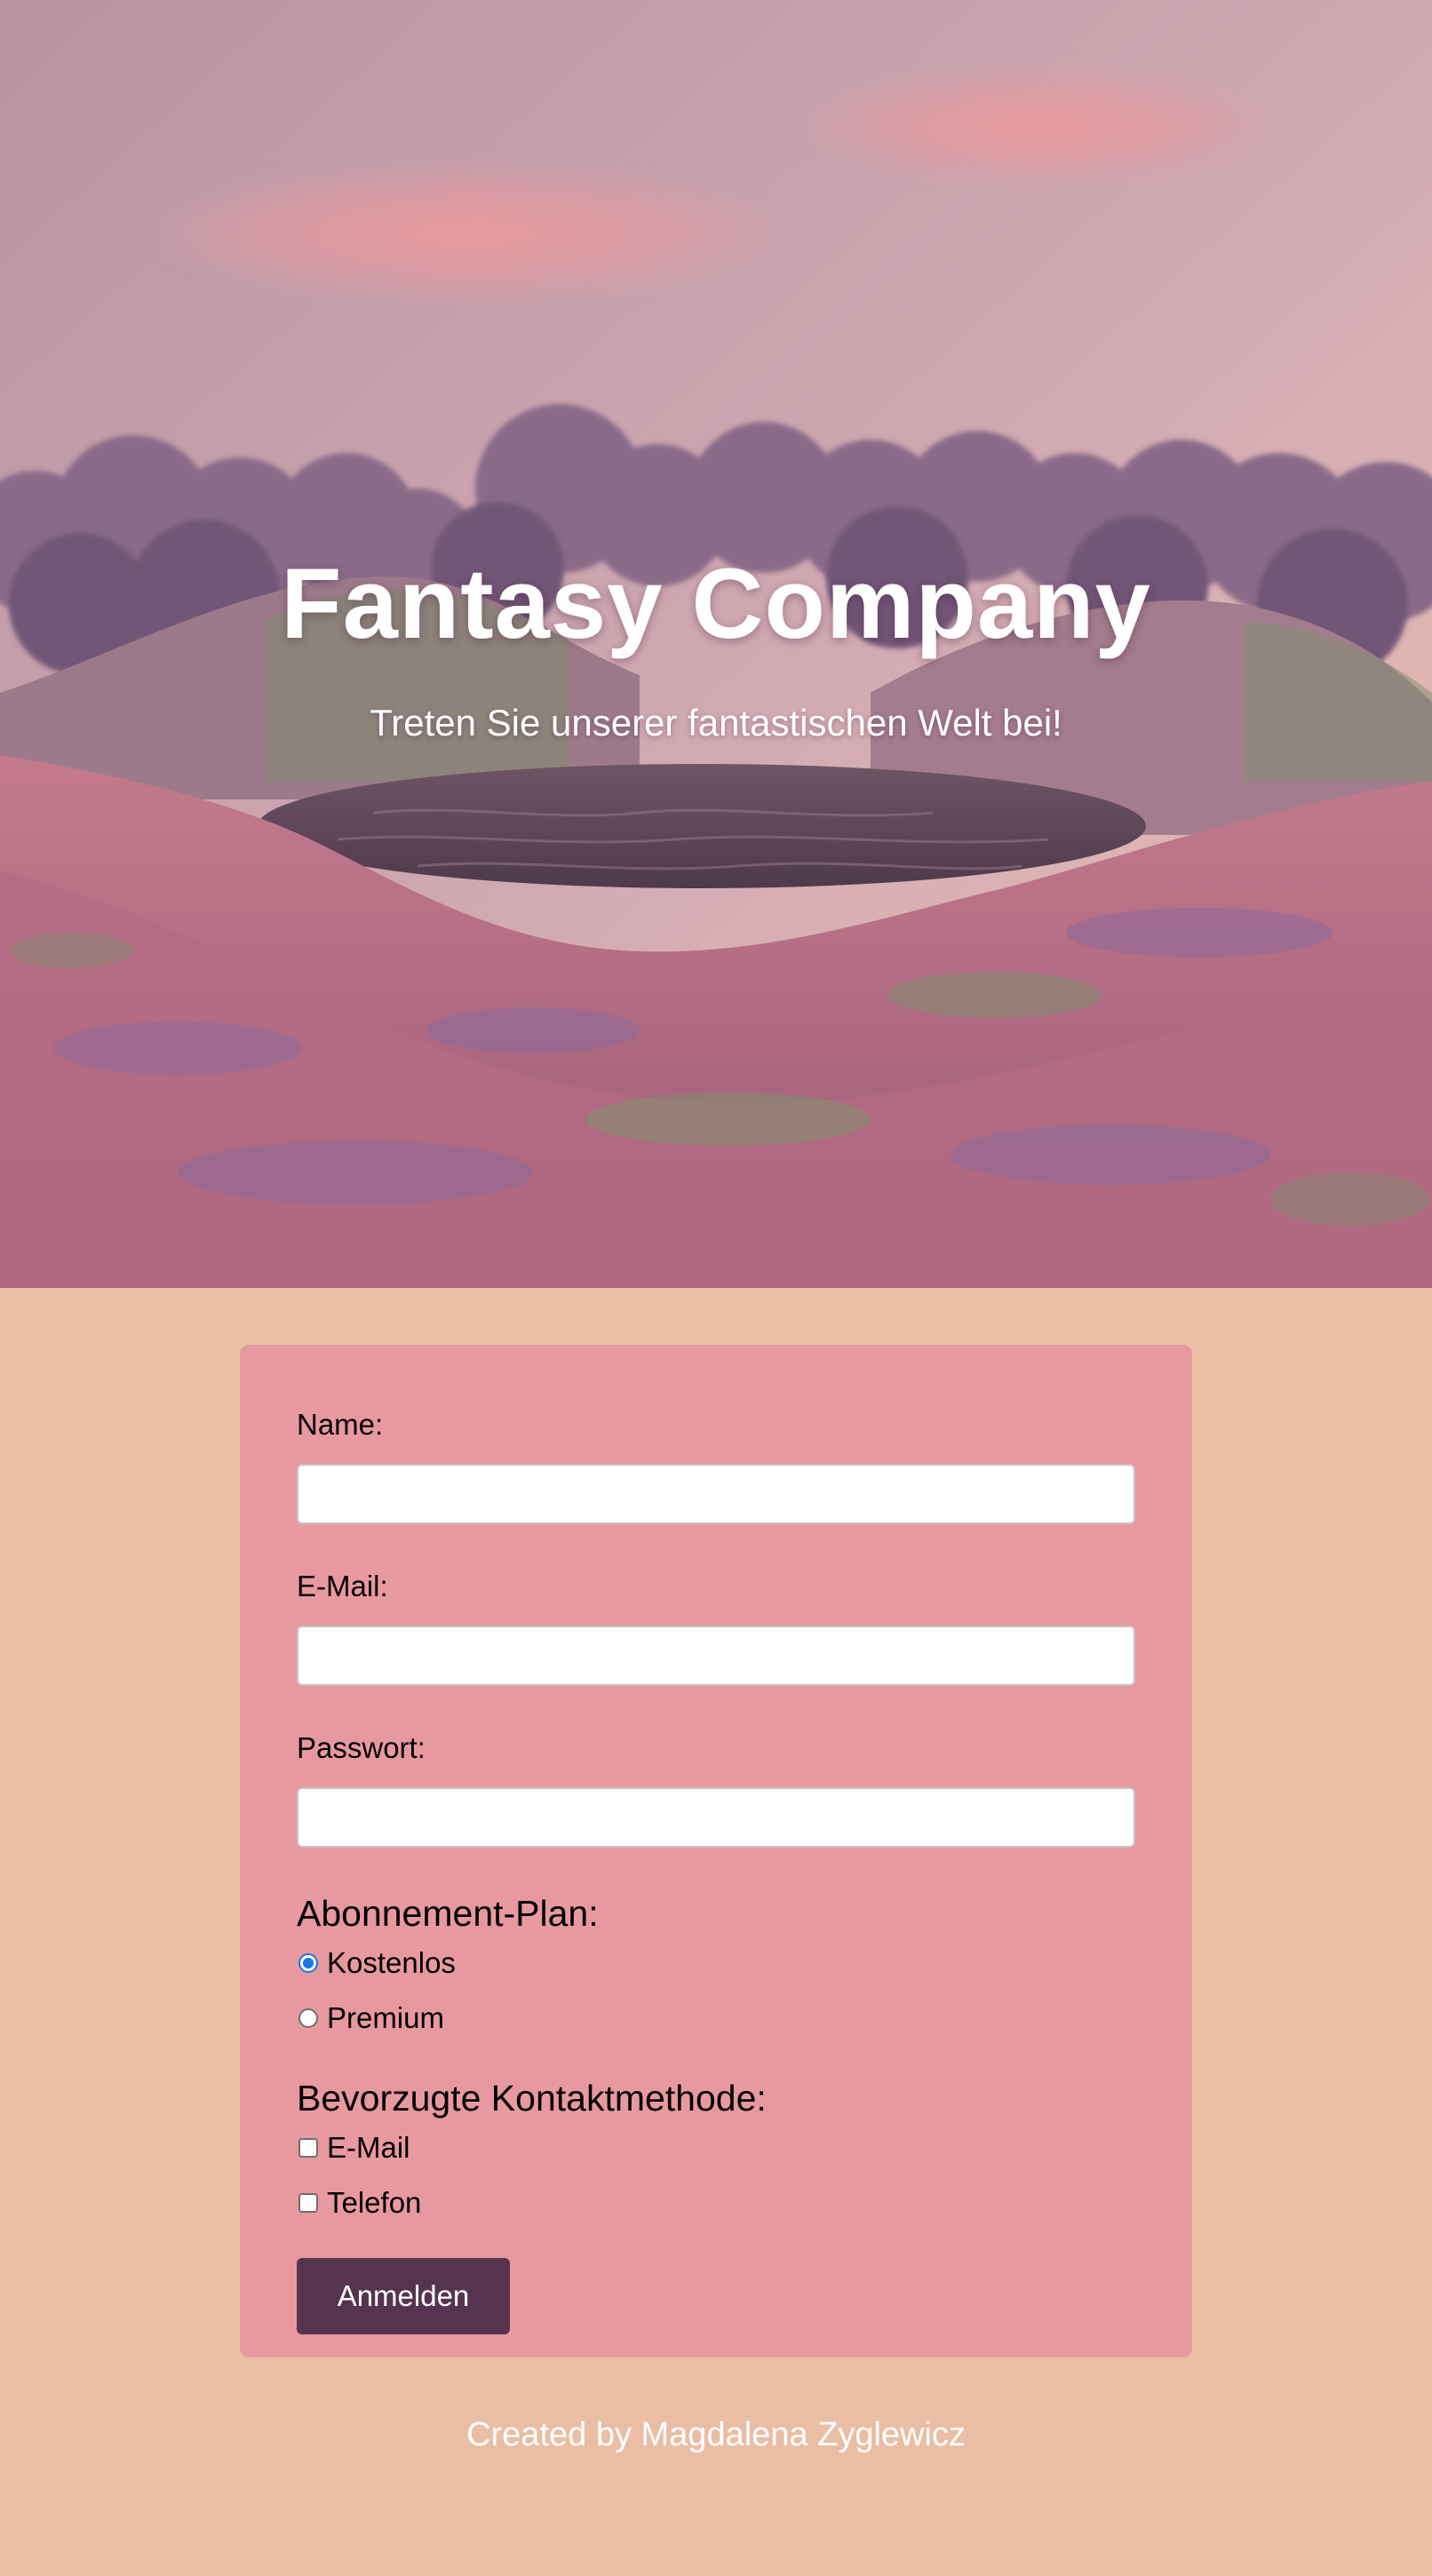  I want to click on password-input, so click(716, 1817).